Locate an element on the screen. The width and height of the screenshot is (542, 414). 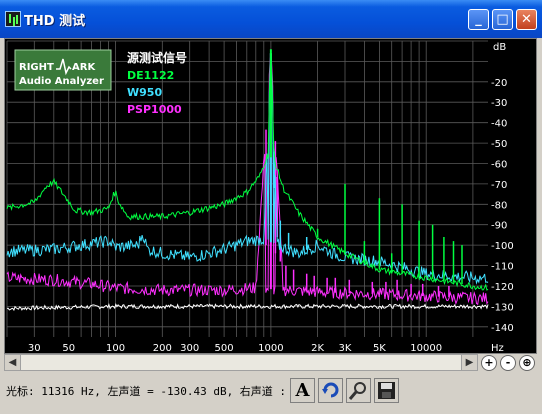
x-tick-label: 300 is located at coordinates (189, 348).